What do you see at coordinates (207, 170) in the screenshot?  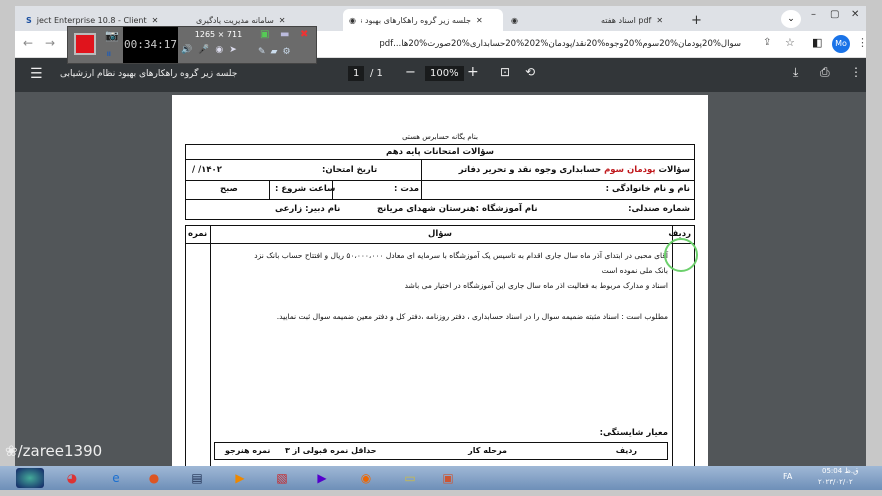 I see `exam-date-value: / /۱۴۰۲` at bounding box center [207, 170].